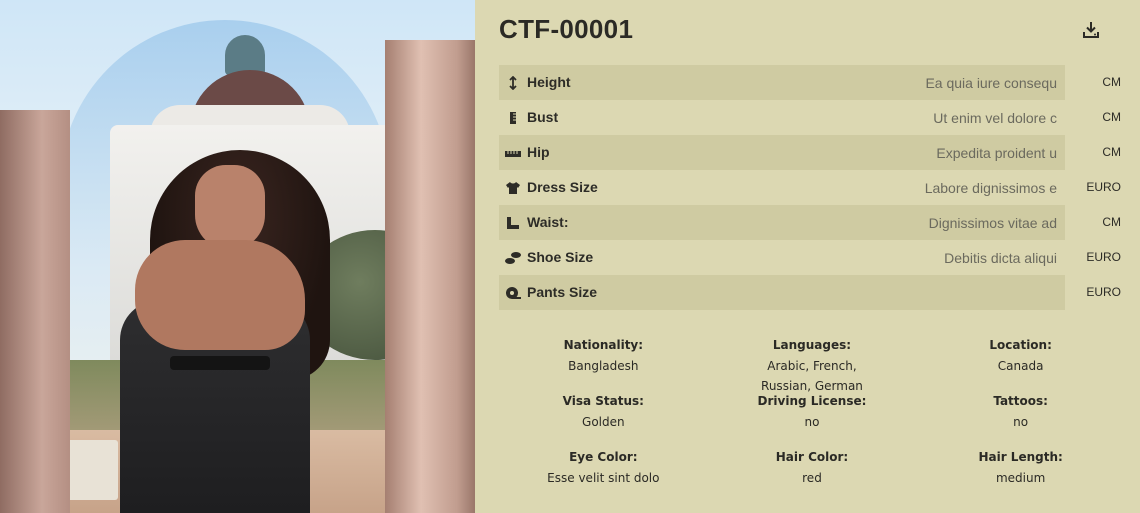 This screenshot has width=1140, height=513. I want to click on waist-input, so click(914, 222).